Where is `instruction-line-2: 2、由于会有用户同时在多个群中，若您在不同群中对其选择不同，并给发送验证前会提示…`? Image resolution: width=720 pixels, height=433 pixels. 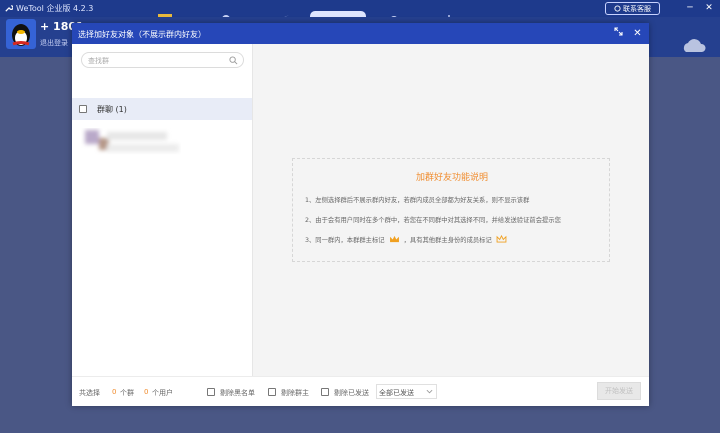
instruction-line-2: 2、由于会有用户同时在多个群中，若您在不同群中对其选择不同，并给发送验证前会提示… is located at coordinates (433, 220).